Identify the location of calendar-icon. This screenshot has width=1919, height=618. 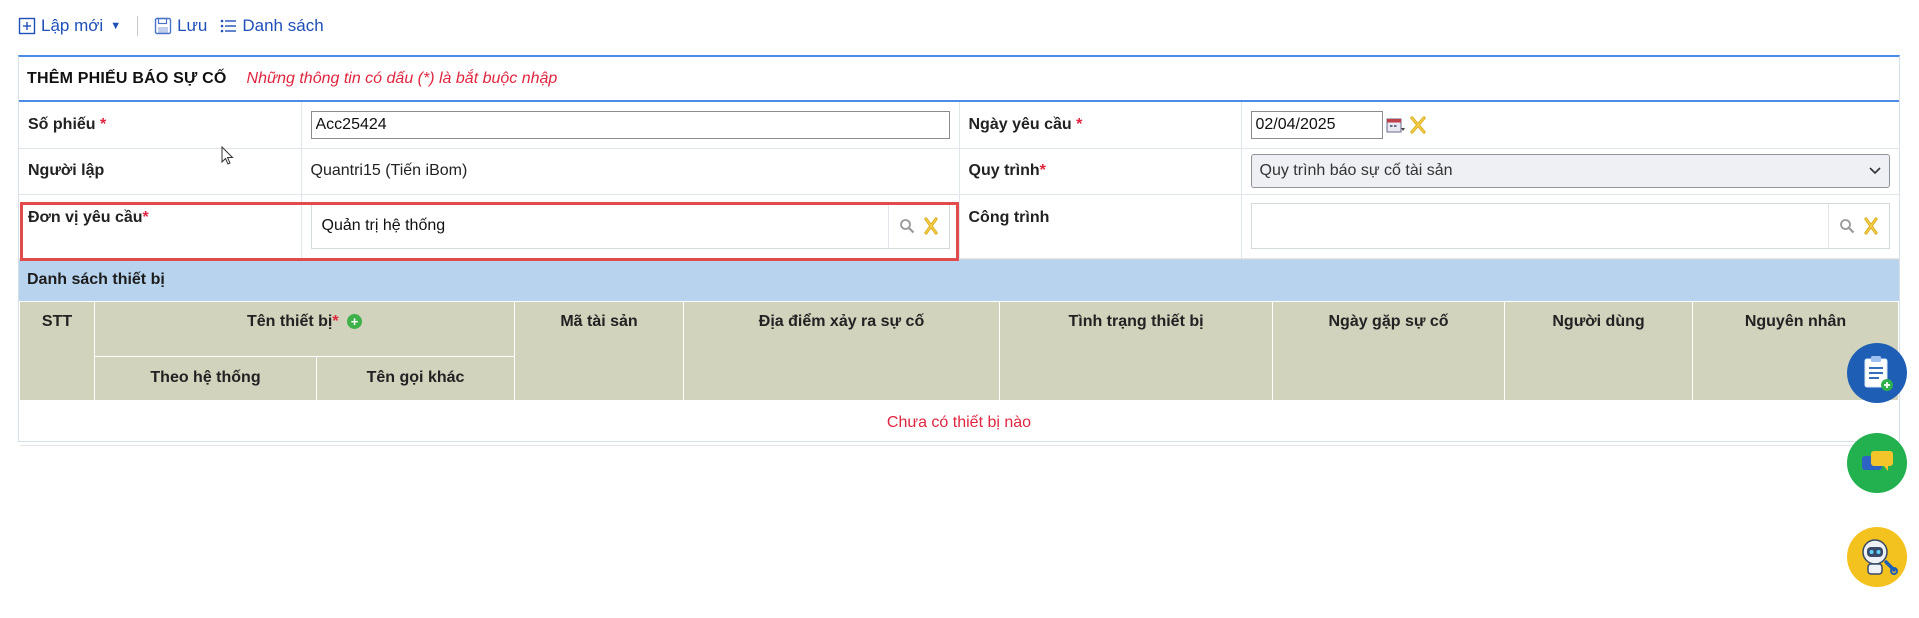
(1396, 125).